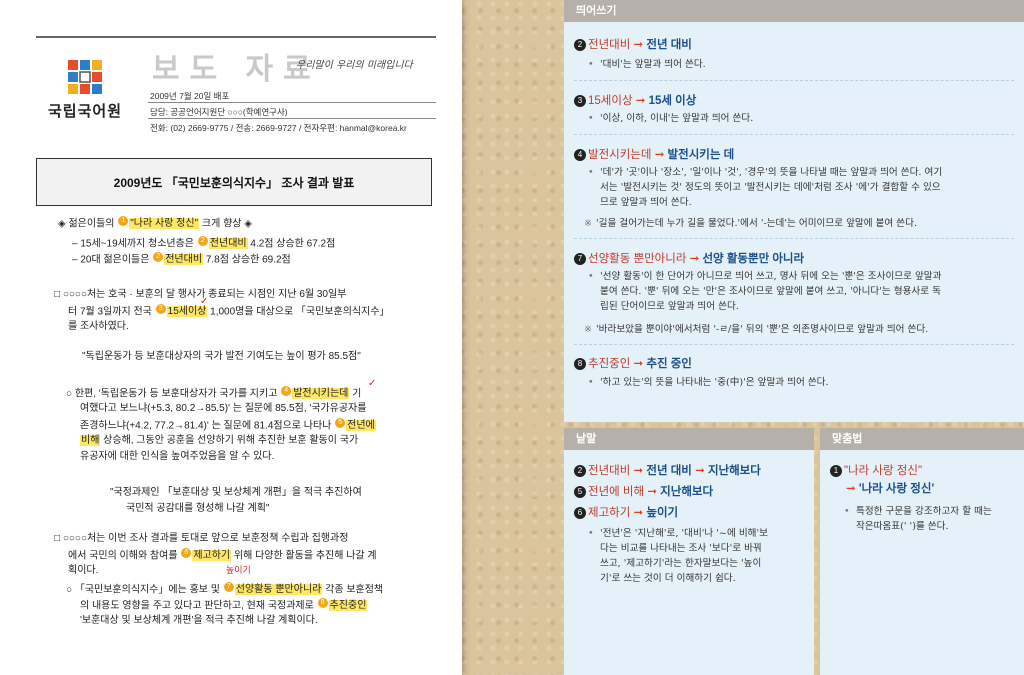 Image resolution: width=1024 pixels, height=675 pixels. What do you see at coordinates (186, 553) in the screenshot?
I see `annotation-number-icon: 6` at bounding box center [186, 553].